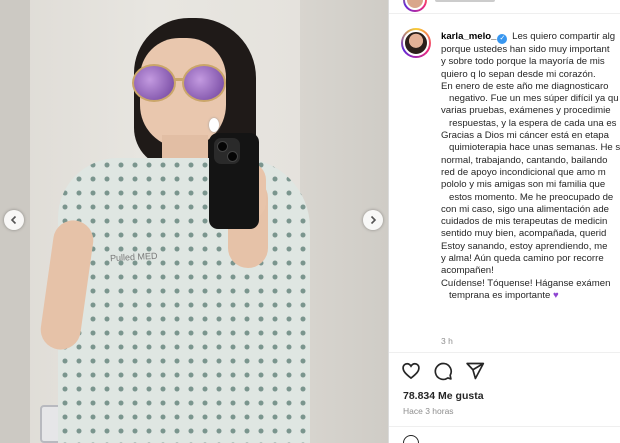 The image size is (620, 443). I want to click on caption-line: cuidados de mis terapeutas de medicin, so click(524, 222).